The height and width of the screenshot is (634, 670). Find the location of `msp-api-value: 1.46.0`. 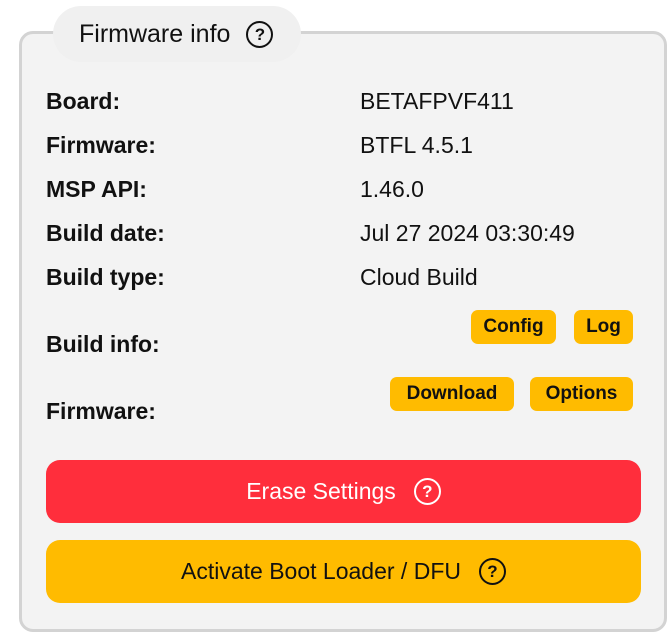

msp-api-value: 1.46.0 is located at coordinates (392, 189).